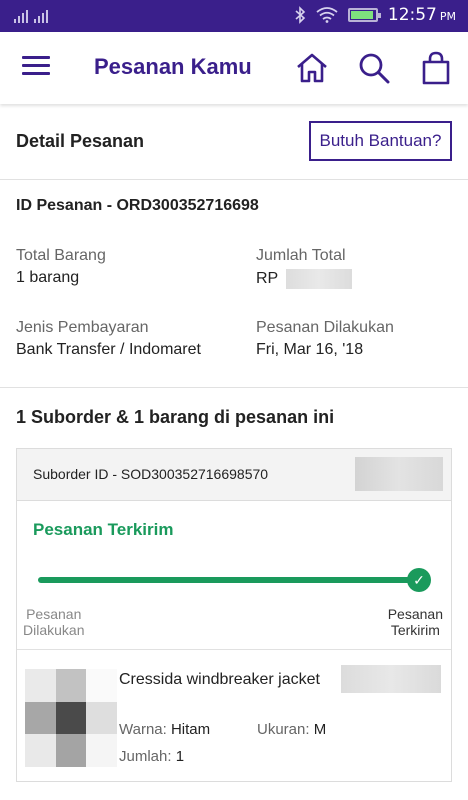 This screenshot has height=800, width=468. Describe the element at coordinates (327, 15) in the screenshot. I see `wifi-icon` at that location.